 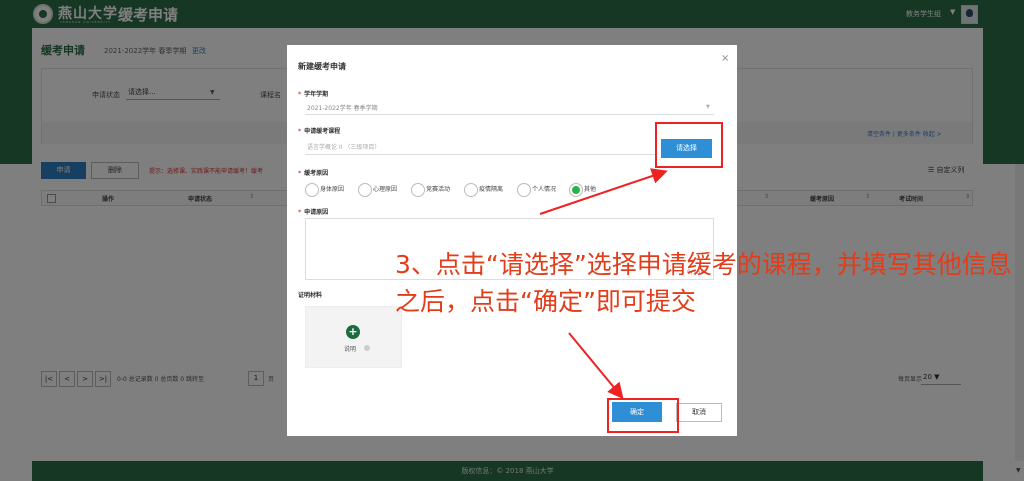 I want to click on arrow-to-select-button, so click(x=603, y=191).